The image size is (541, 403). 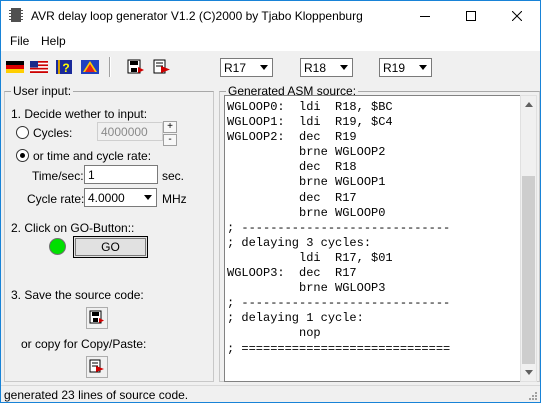 What do you see at coordinates (306, 288) in the screenshot?
I see `asm-line: brne WGLOOP3` at bounding box center [306, 288].